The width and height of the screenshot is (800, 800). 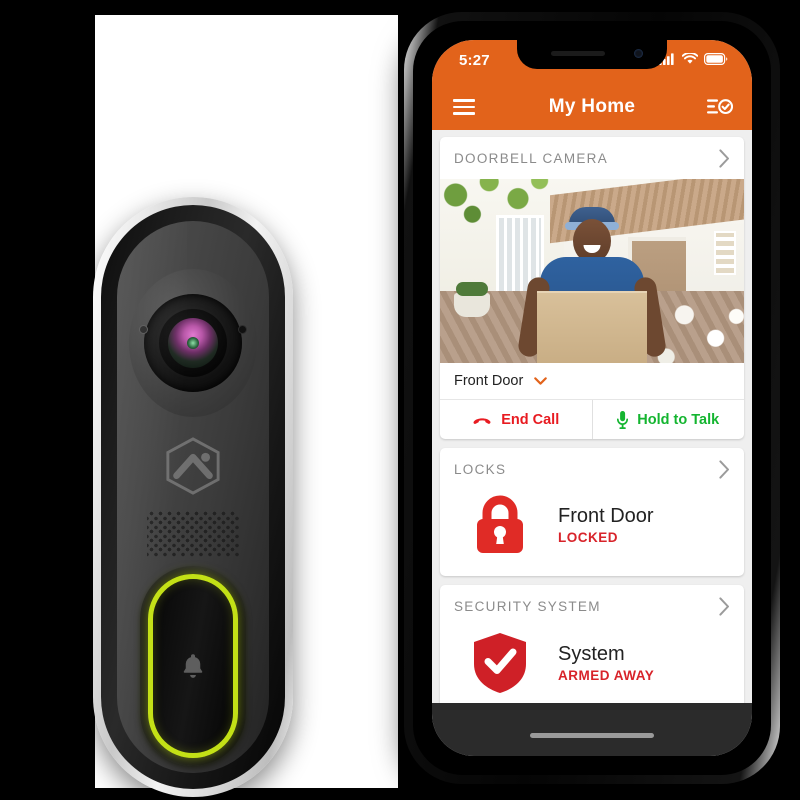 I want to click on phone-notch, so click(x=592, y=54).